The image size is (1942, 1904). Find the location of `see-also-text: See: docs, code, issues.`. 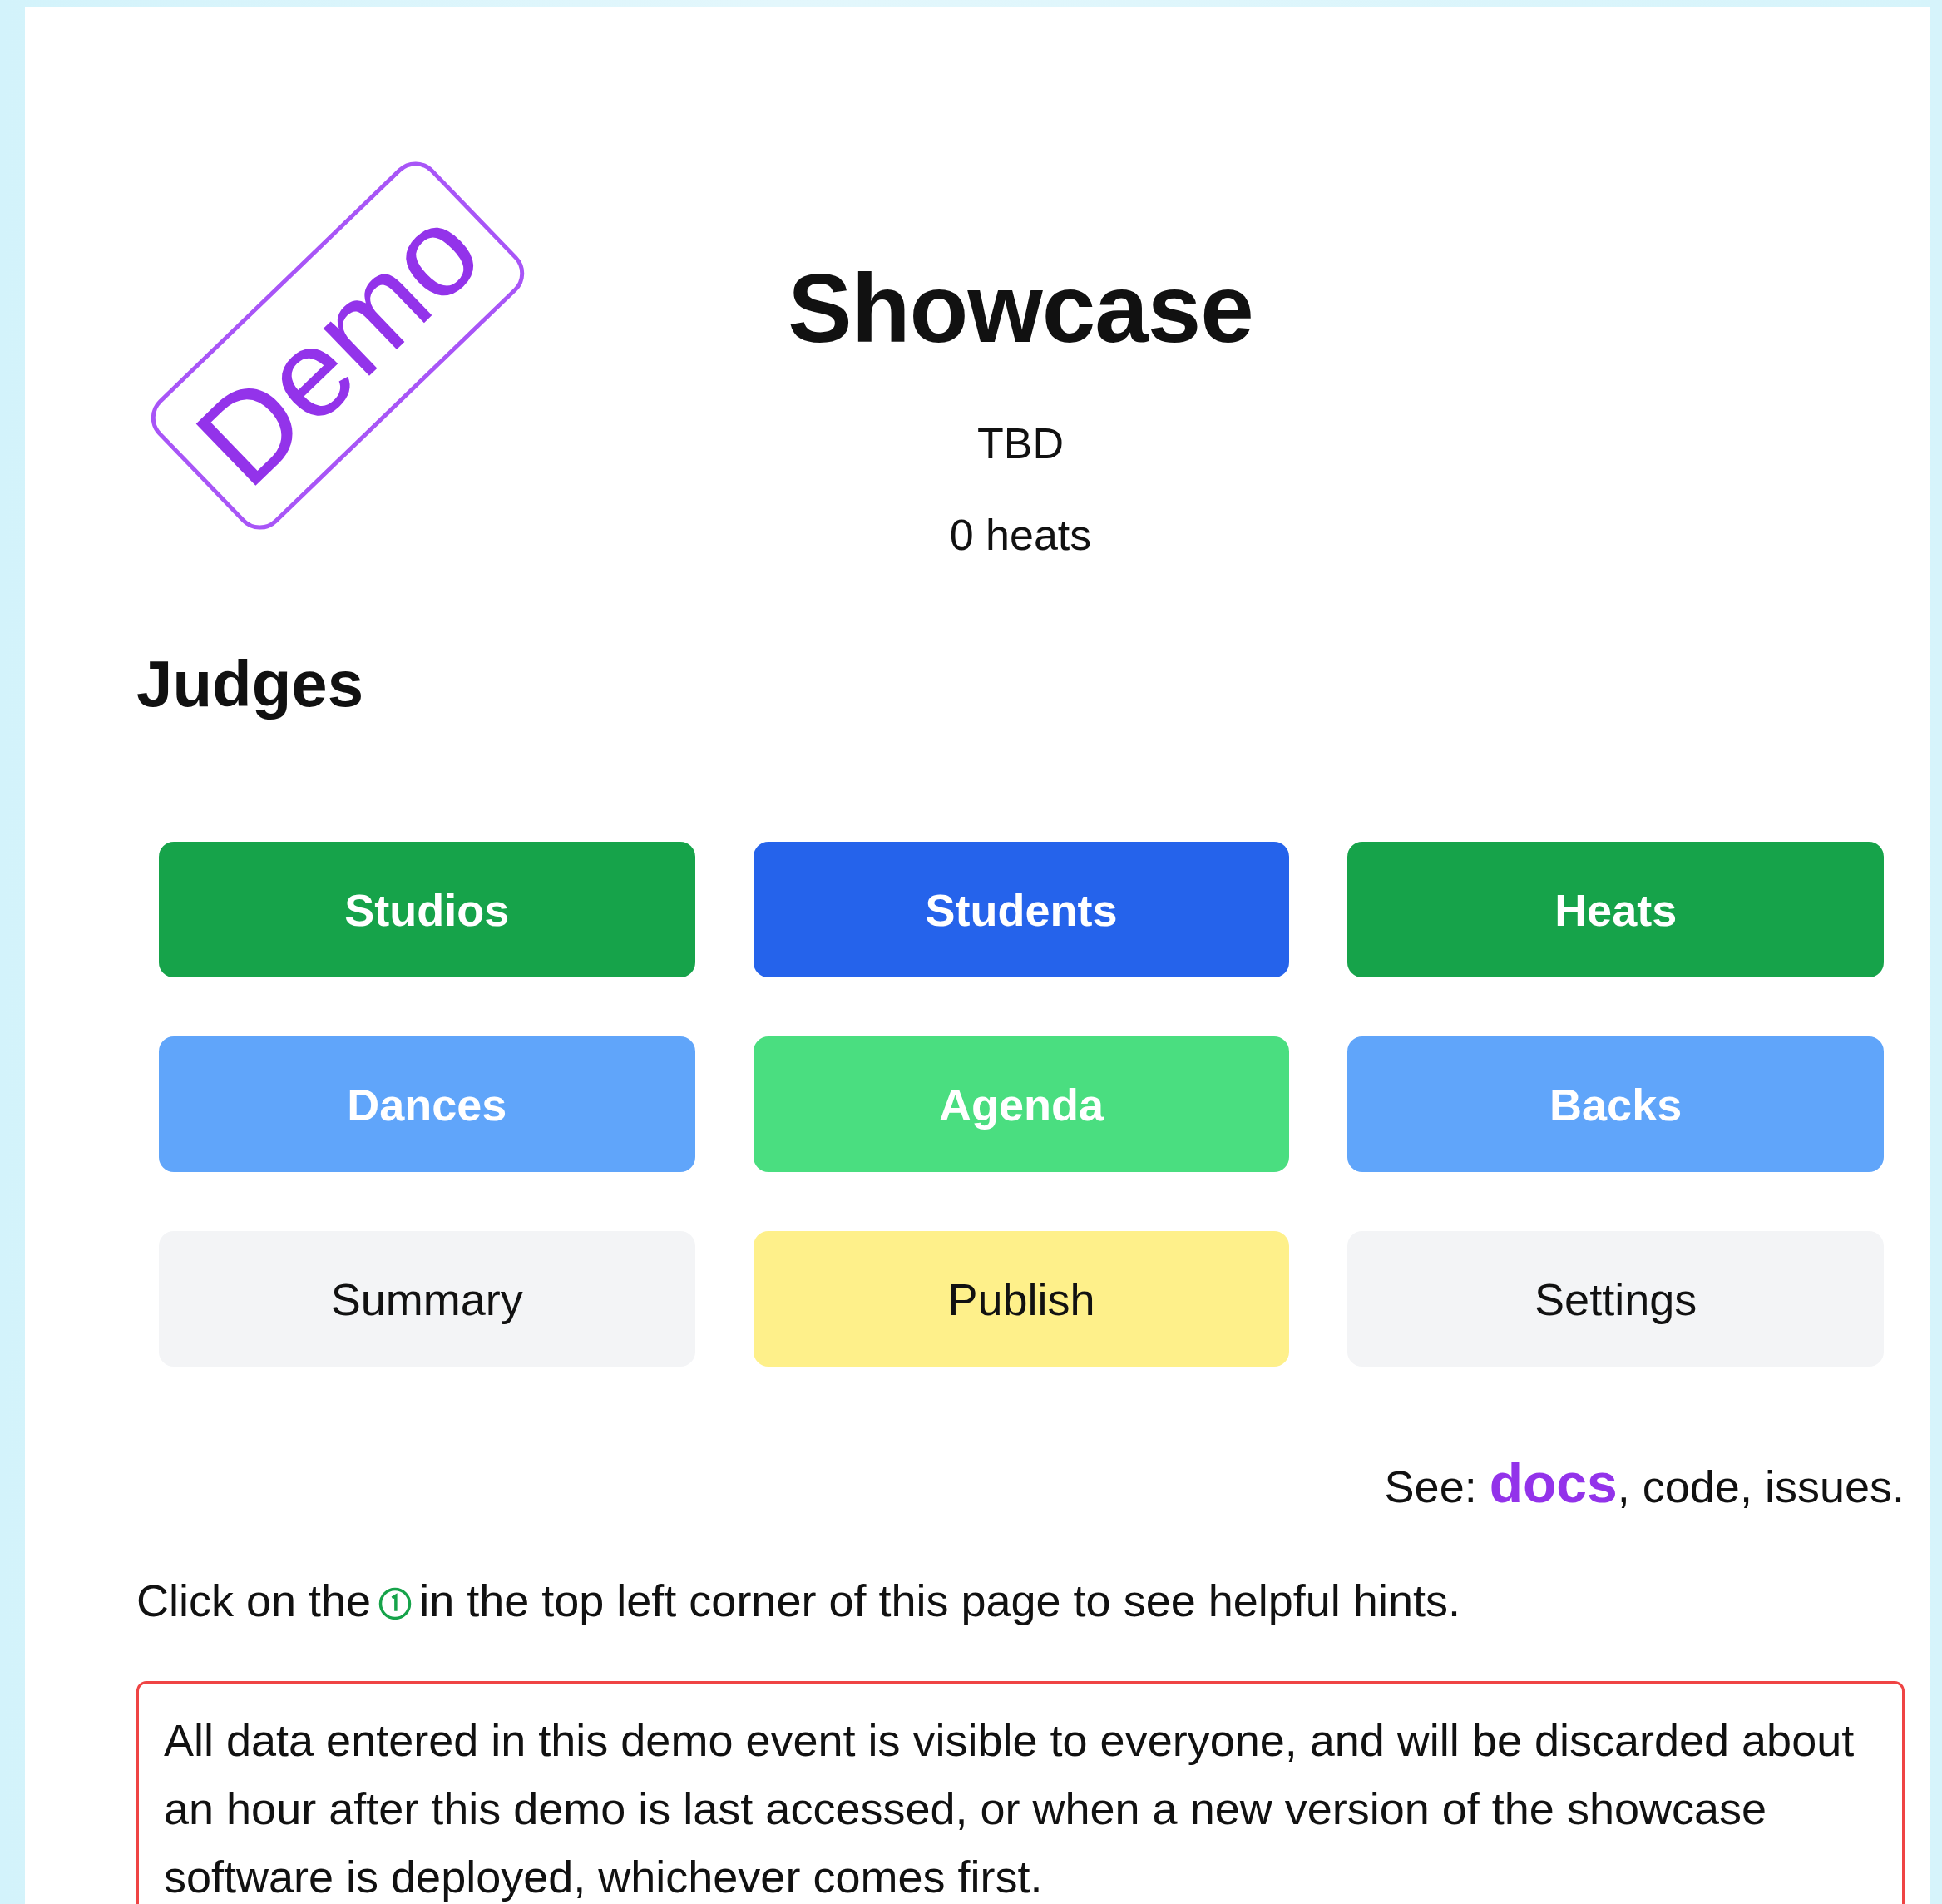

see-also-text: See: docs, code, issues. is located at coordinates (1644, 1483).